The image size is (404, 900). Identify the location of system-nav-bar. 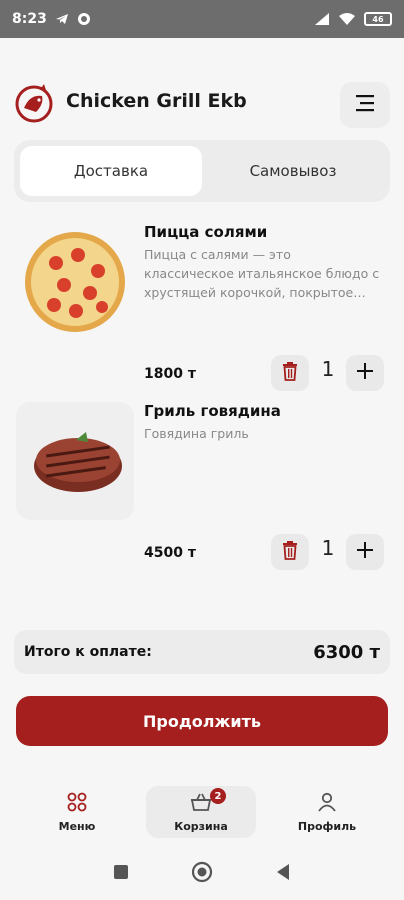
(202, 874).